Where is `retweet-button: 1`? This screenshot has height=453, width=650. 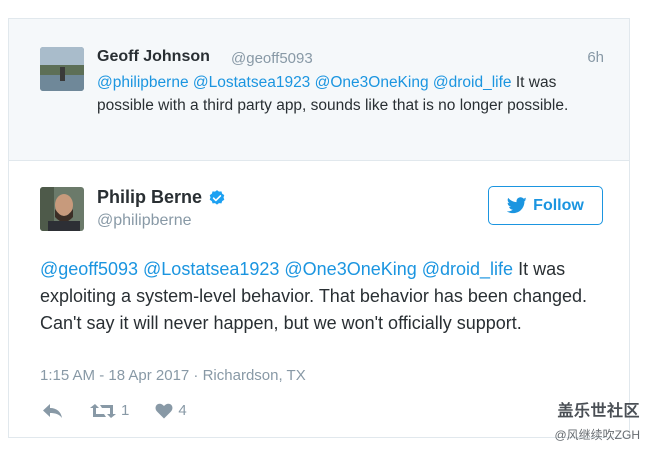
retweet-button: 1 is located at coordinates (109, 410).